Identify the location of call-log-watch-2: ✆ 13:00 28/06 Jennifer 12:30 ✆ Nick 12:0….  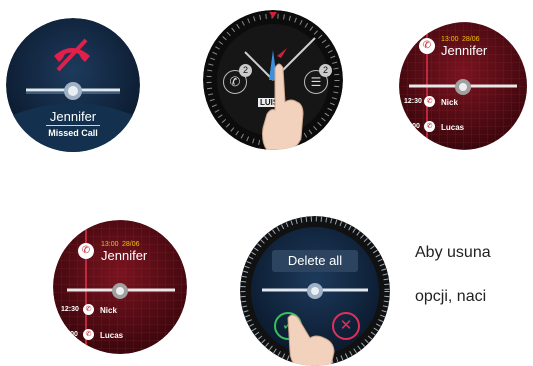
(120, 287).